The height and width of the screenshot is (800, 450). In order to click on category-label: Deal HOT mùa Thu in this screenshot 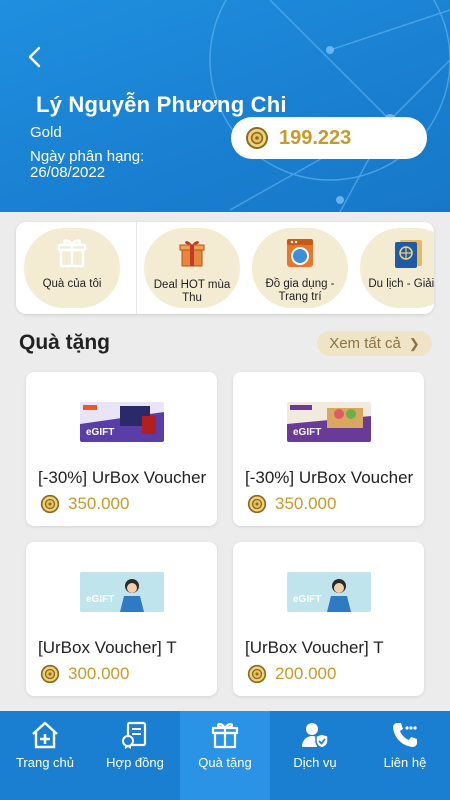, I will do `click(192, 291)`.